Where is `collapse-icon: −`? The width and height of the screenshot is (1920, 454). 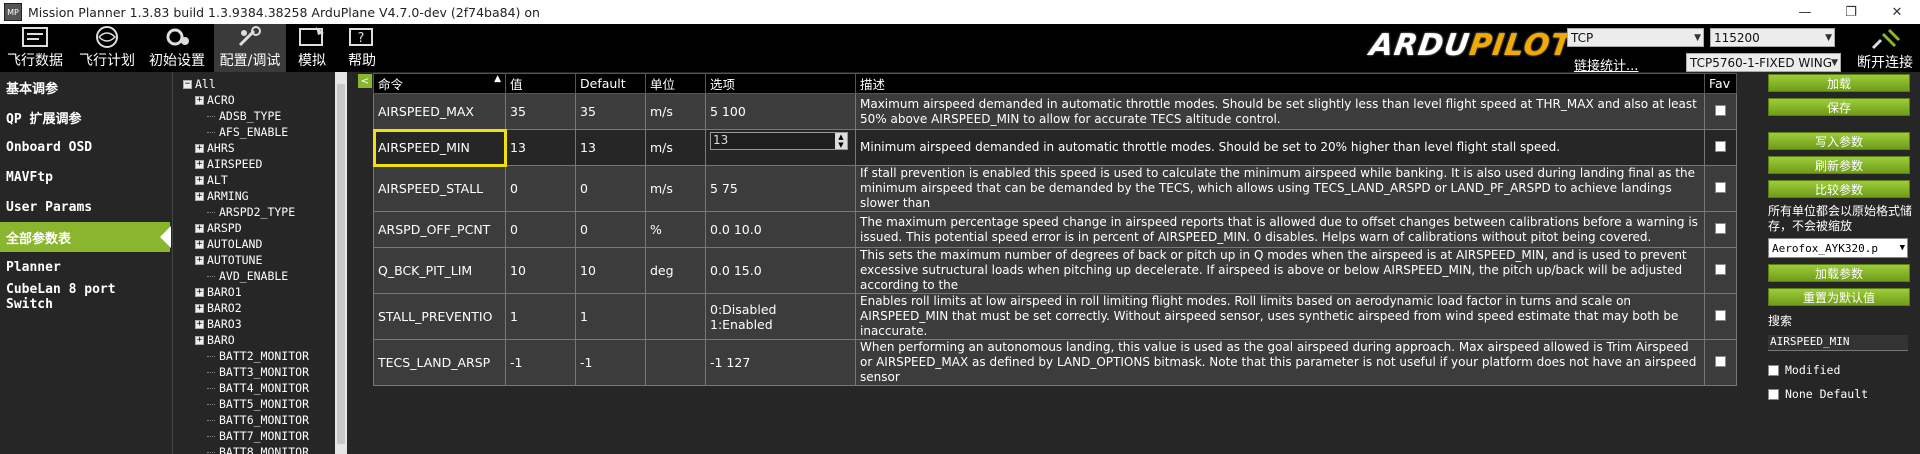 collapse-icon: − is located at coordinates (187, 84).